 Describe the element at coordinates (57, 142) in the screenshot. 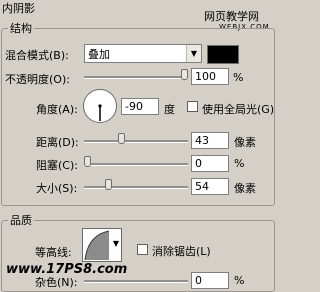

I see `distance-label: 距离(D):` at that location.